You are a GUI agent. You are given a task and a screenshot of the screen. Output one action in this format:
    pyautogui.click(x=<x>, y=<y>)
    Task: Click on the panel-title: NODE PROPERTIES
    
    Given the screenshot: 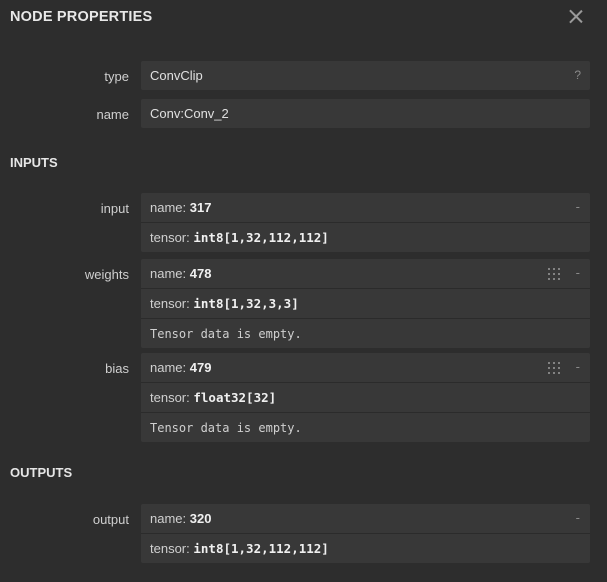 What is the action you would take?
    pyautogui.click(x=81, y=17)
    